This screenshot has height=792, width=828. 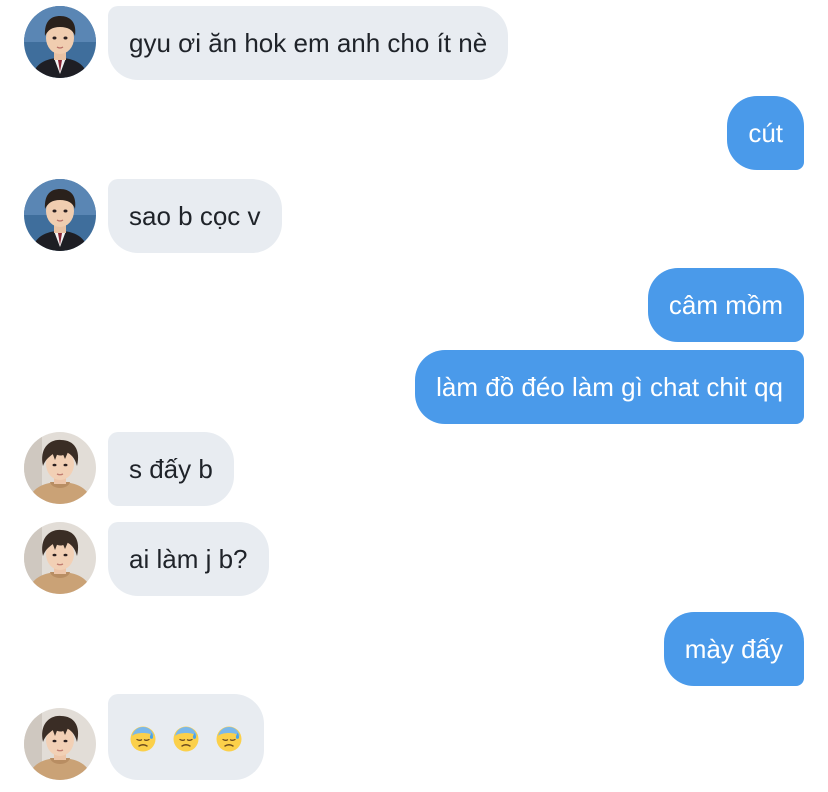 I want to click on emoji-group, so click(x=186, y=739).